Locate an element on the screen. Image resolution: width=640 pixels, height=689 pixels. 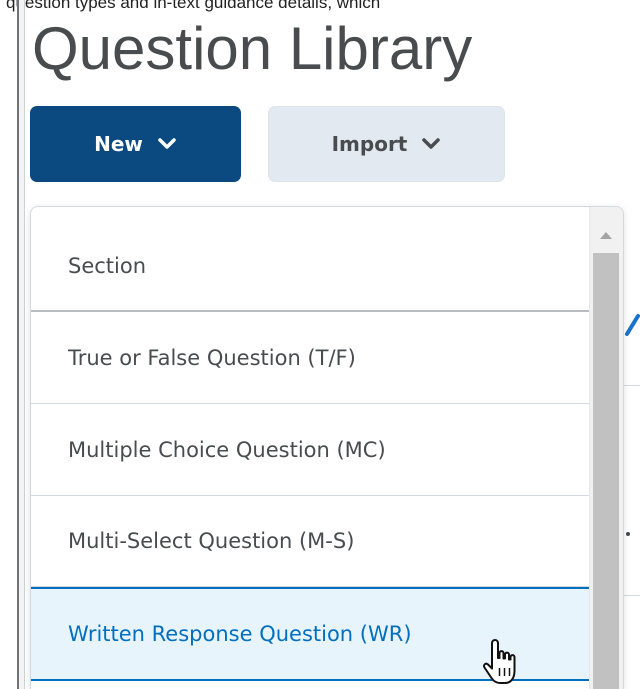
menu-item-multiple-choice: Multiple Choice Question (MC) is located at coordinates (311, 450).